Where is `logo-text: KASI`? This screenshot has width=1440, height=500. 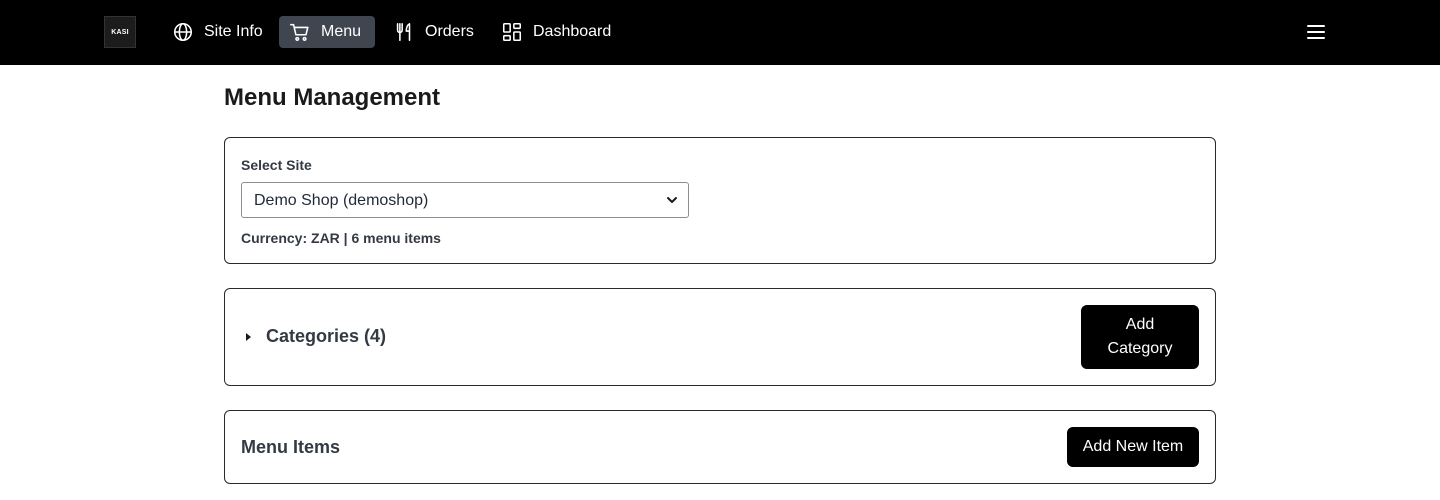 logo-text: KASI is located at coordinates (120, 32).